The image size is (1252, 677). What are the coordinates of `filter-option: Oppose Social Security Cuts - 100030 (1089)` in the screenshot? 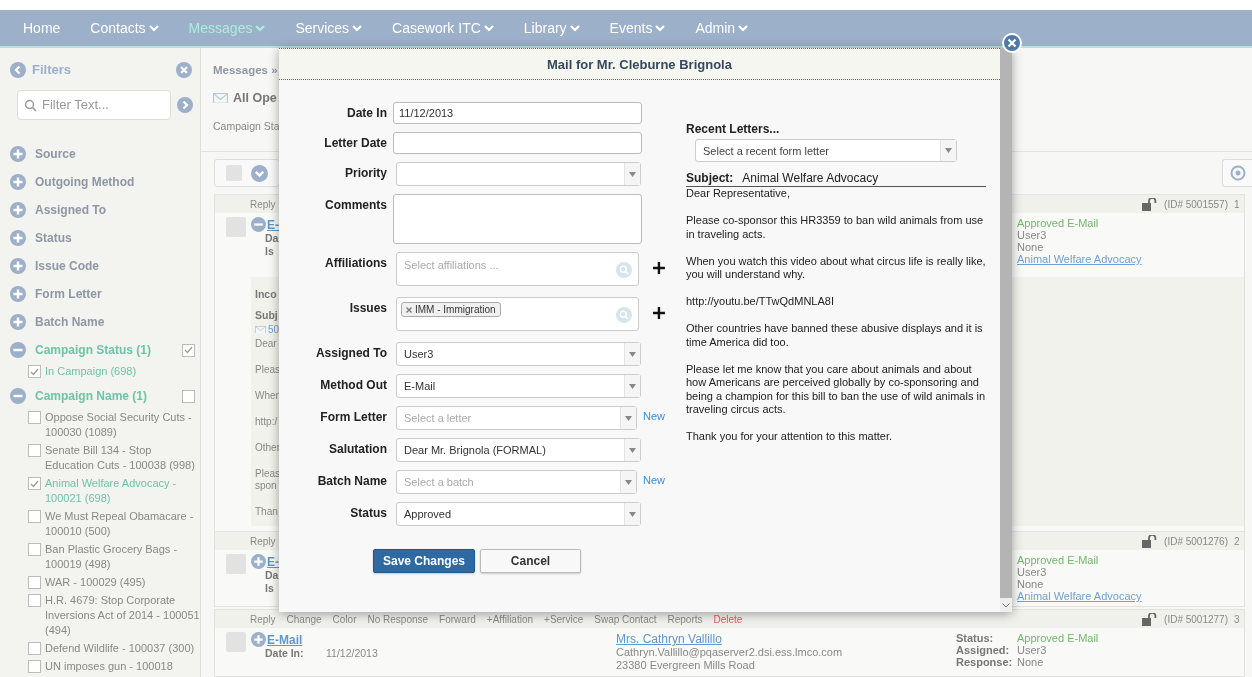 It's located at (122, 425).